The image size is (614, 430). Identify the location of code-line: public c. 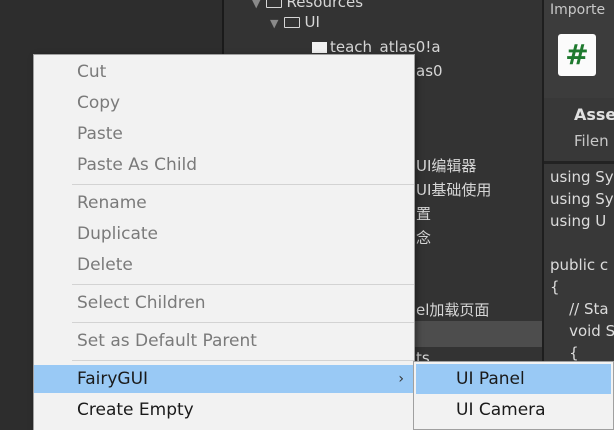
(579, 265).